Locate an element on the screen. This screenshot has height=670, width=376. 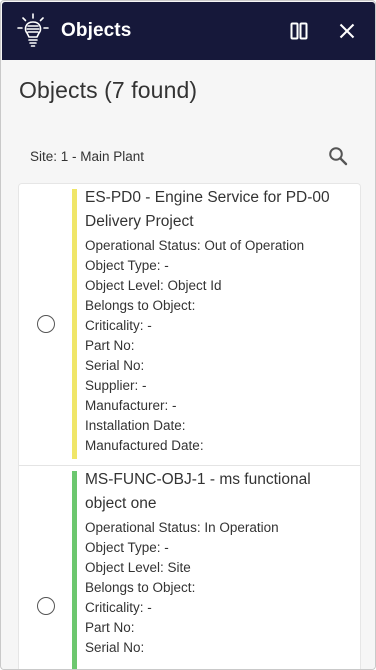
search-icon is located at coordinates (338, 156).